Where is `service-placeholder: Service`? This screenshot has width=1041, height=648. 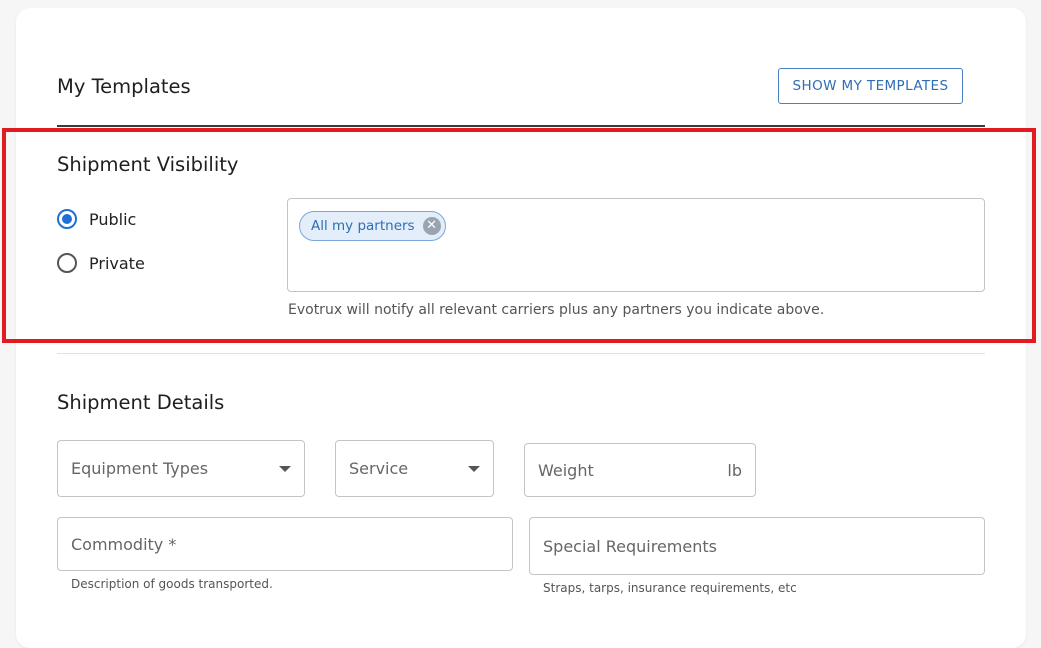 service-placeholder: Service is located at coordinates (379, 468).